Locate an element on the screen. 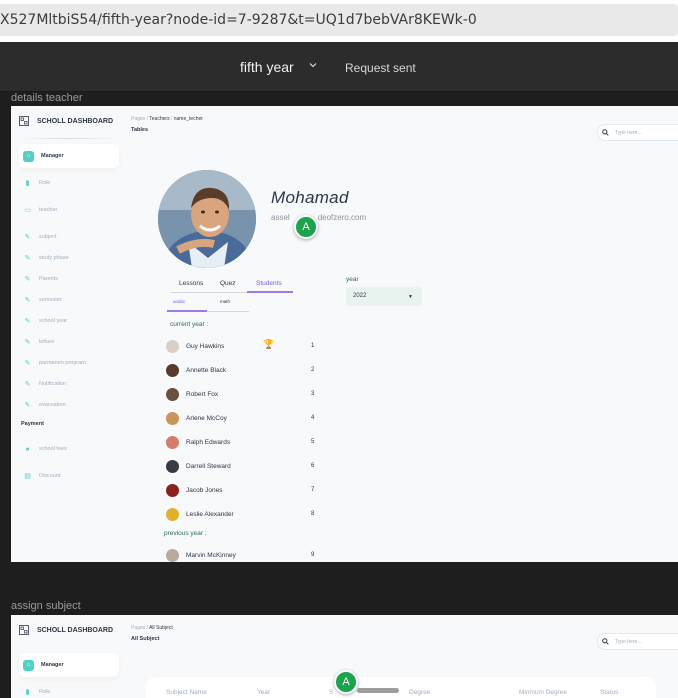  column-s: S is located at coordinates (331, 692).